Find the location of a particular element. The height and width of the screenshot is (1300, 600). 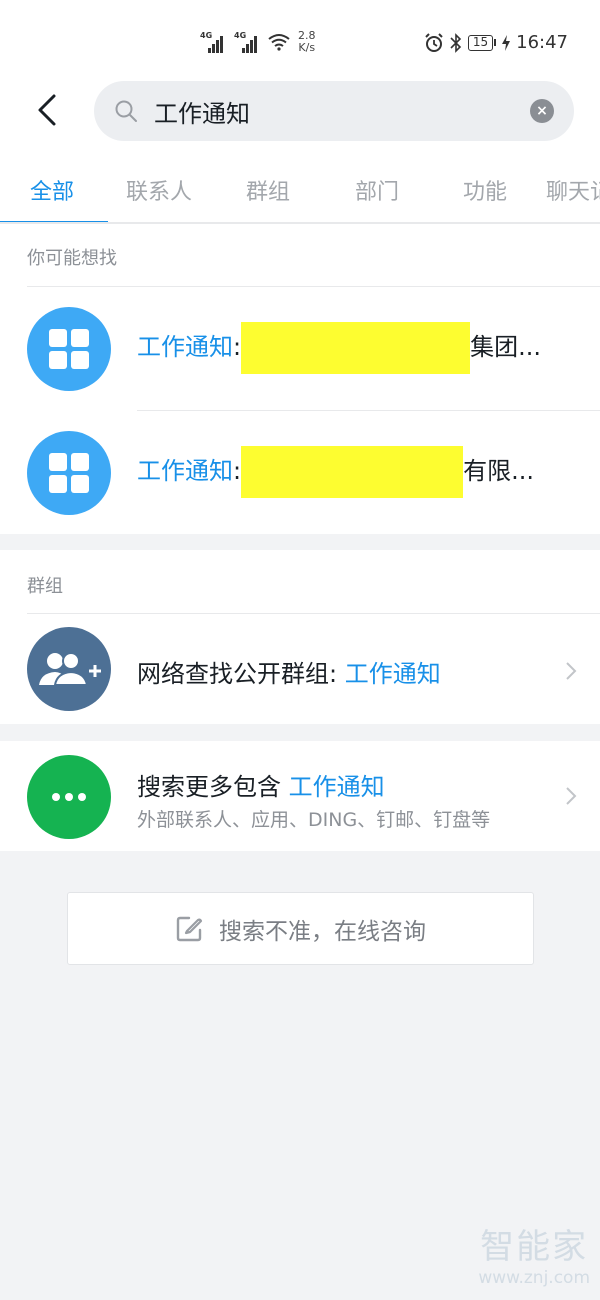

wifi-icon is located at coordinates (279, 42).